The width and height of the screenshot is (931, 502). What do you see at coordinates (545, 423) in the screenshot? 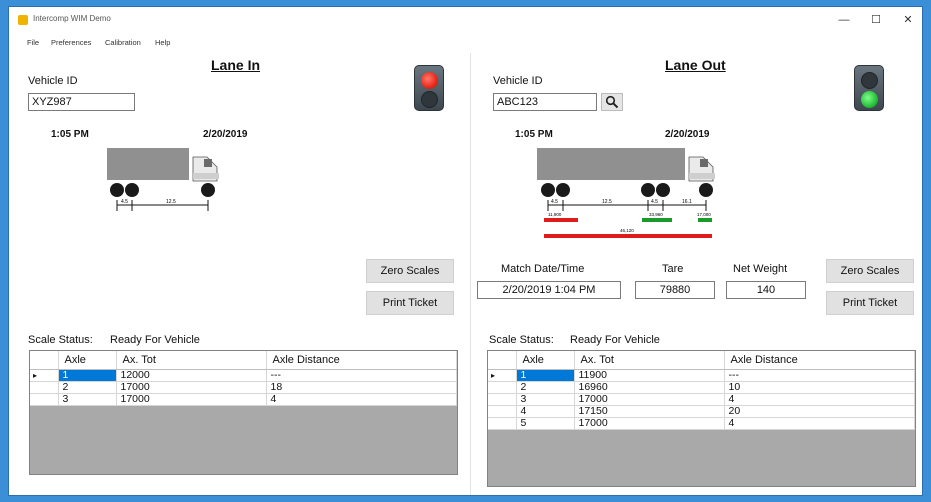
I see `cell-axle: 5` at bounding box center [545, 423].